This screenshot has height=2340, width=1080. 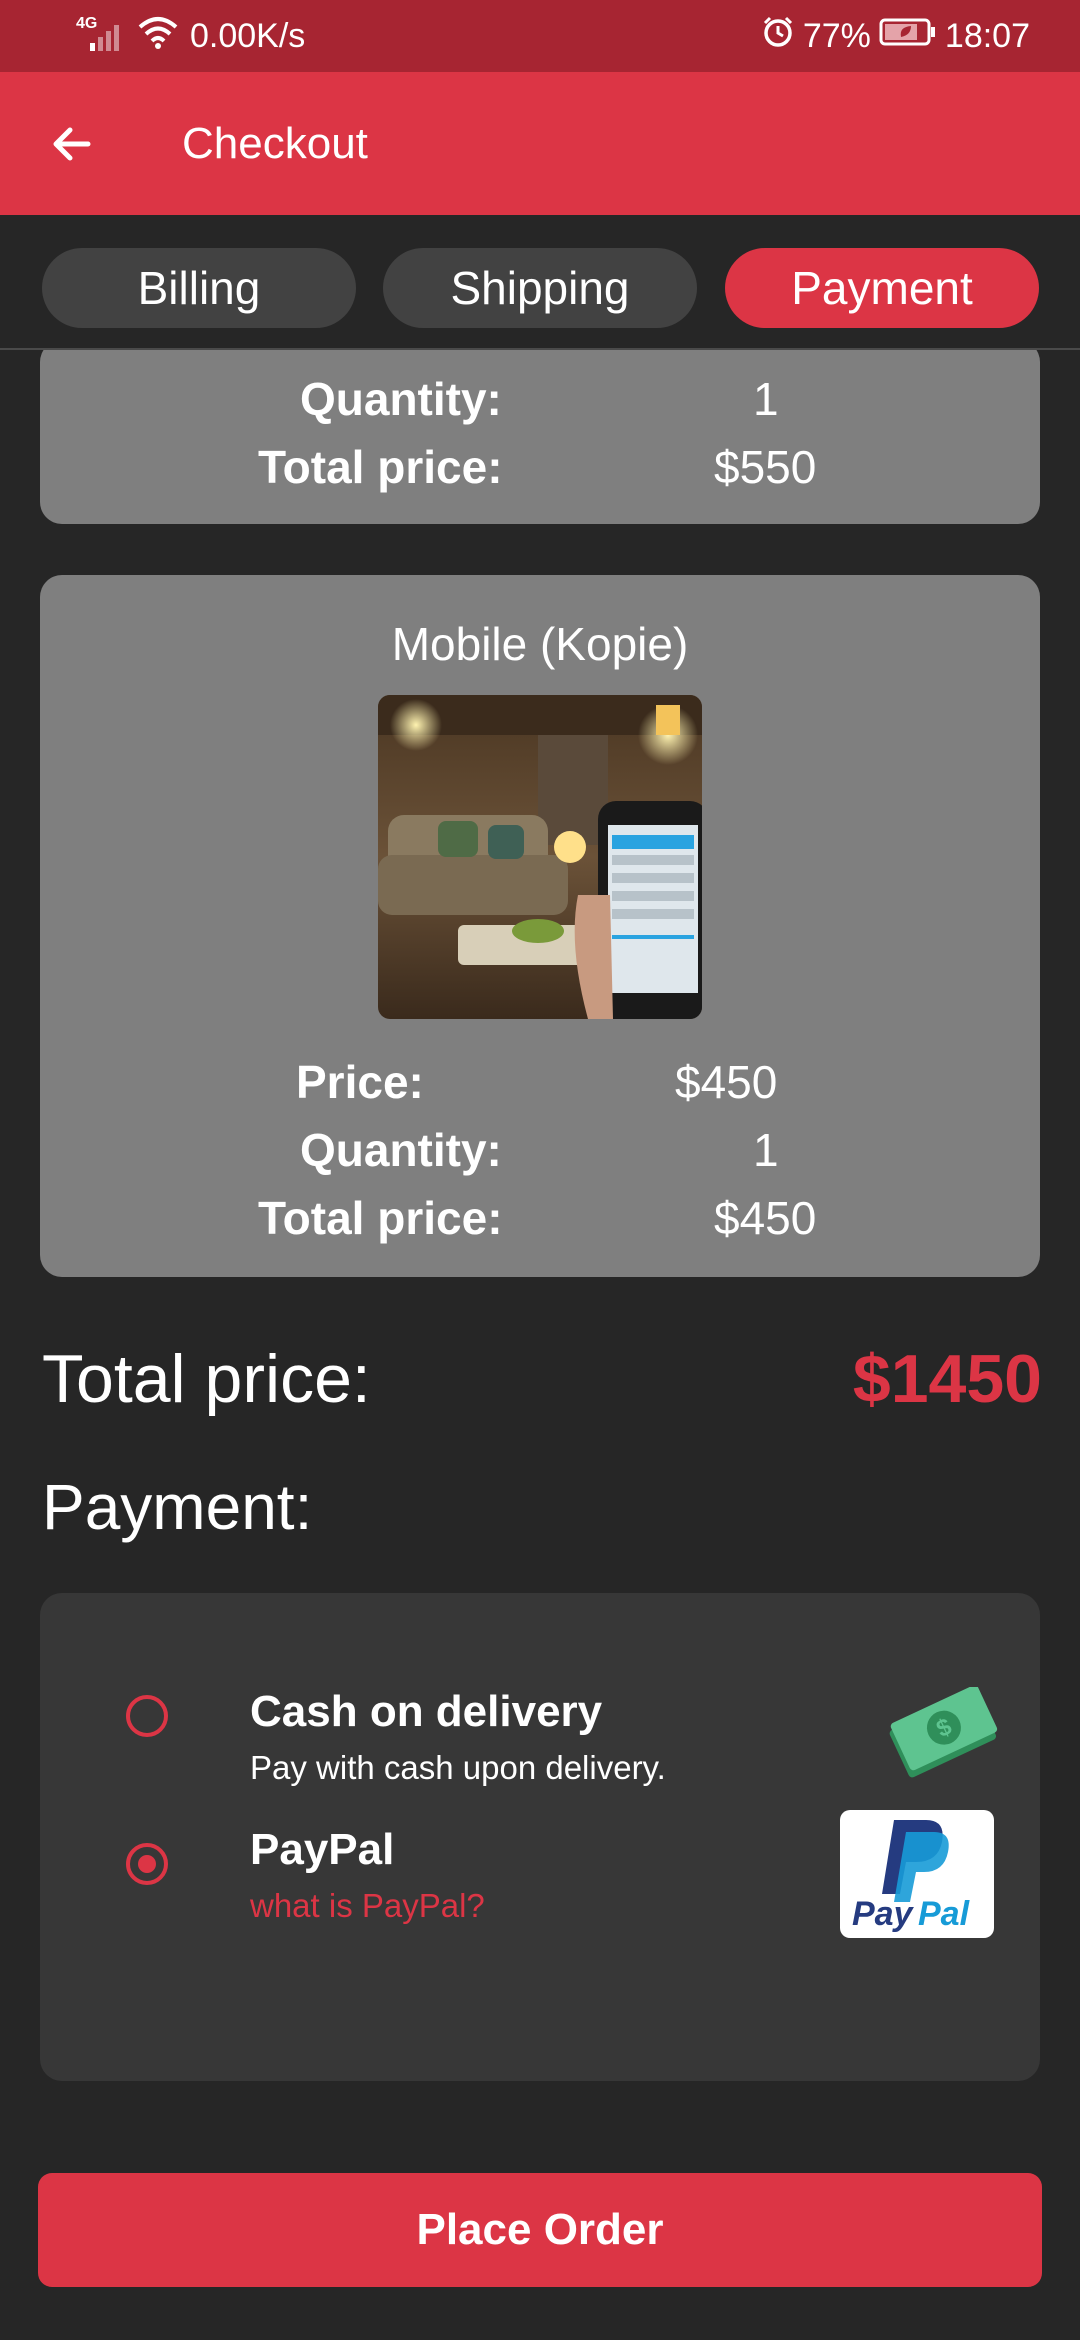 I want to click on battery-icon, so click(x=908, y=36).